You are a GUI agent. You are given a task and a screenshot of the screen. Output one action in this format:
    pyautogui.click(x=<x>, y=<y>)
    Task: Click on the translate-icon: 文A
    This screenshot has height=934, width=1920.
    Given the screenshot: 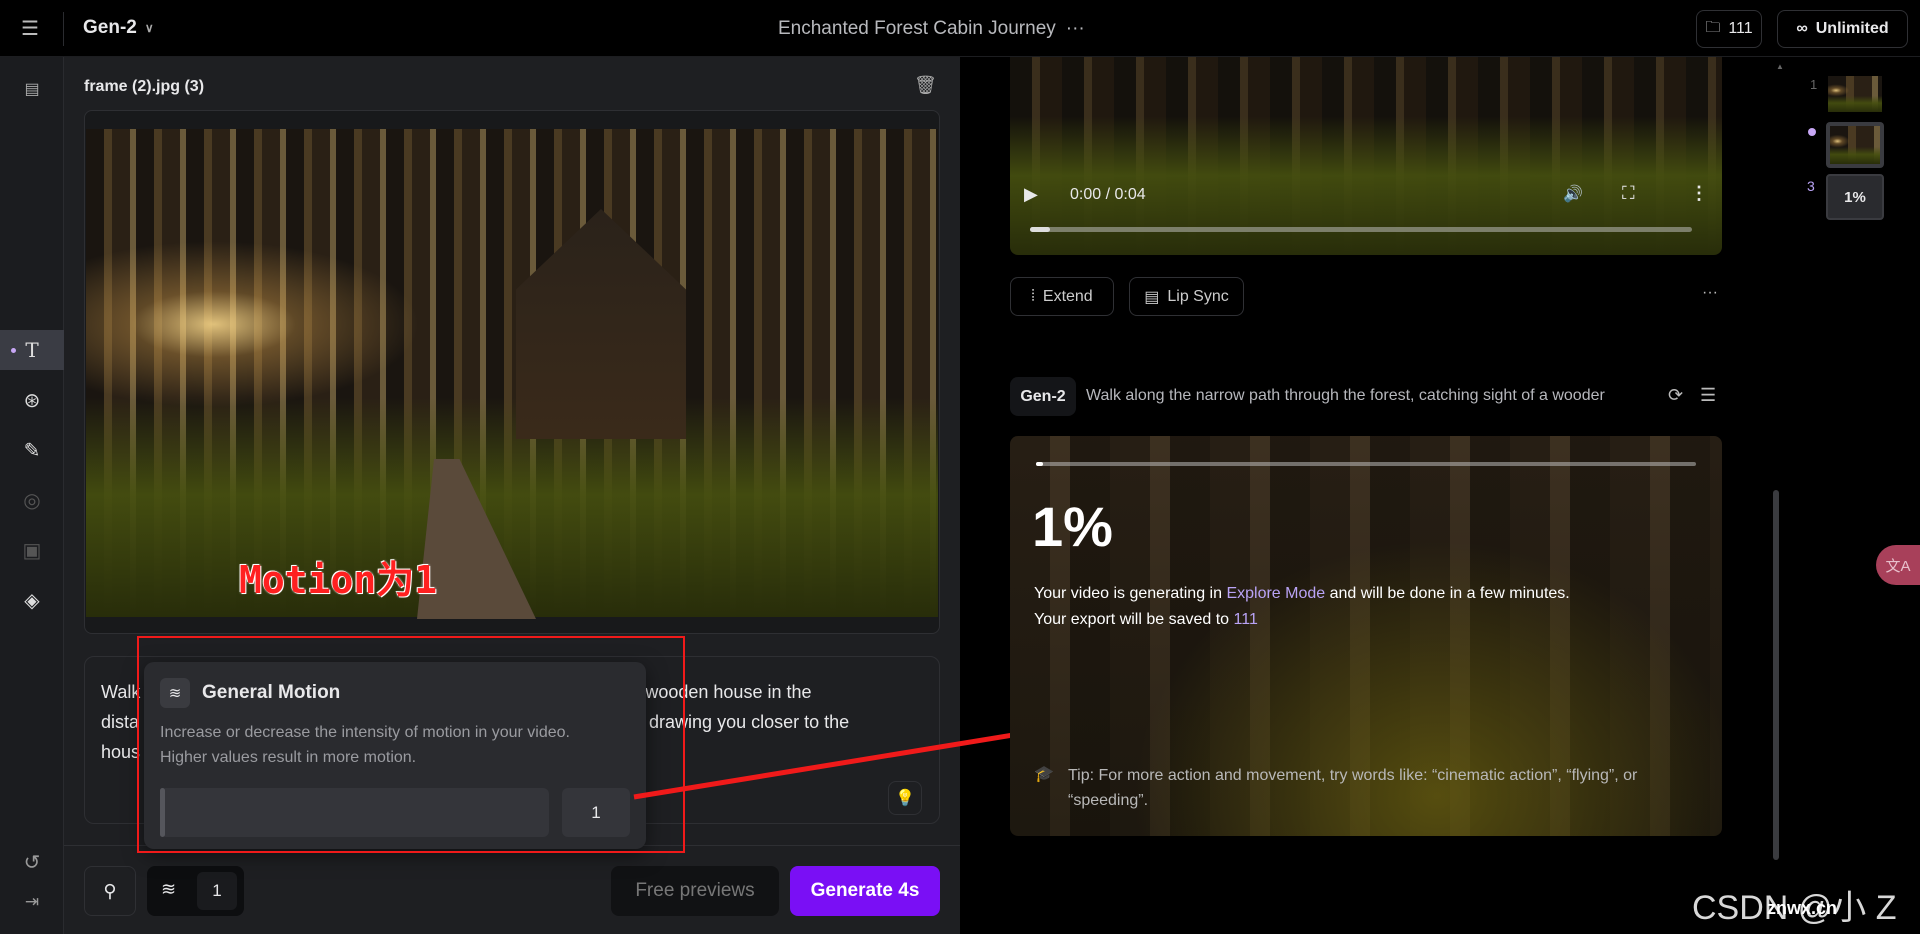 What is the action you would take?
    pyautogui.click(x=1898, y=565)
    